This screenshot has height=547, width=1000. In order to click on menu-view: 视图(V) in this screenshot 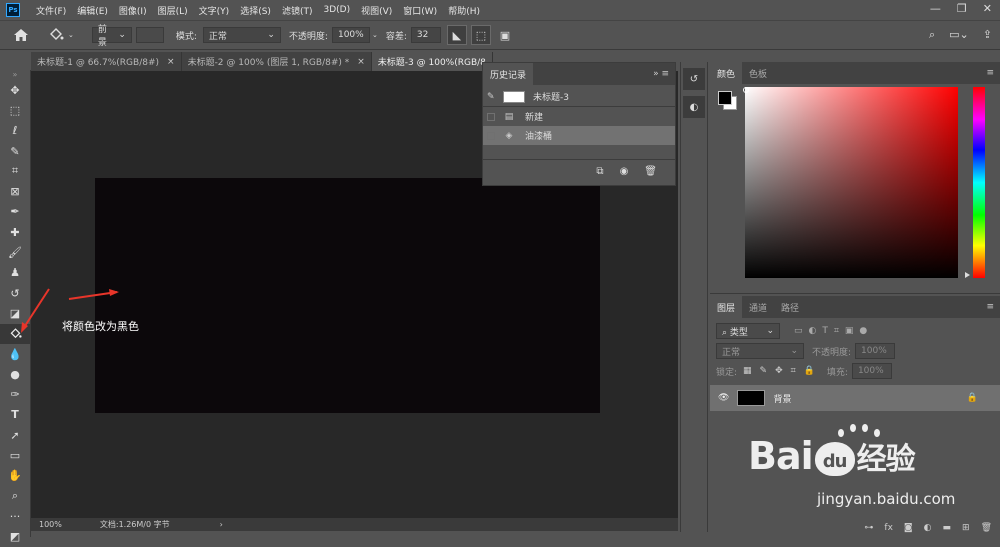, I will do `click(376, 10)`.